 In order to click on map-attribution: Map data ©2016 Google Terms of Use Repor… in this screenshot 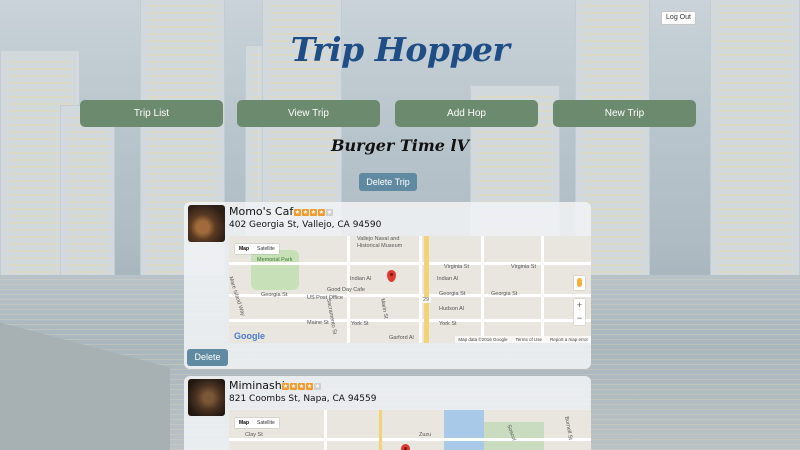, I will do `click(523, 339)`.